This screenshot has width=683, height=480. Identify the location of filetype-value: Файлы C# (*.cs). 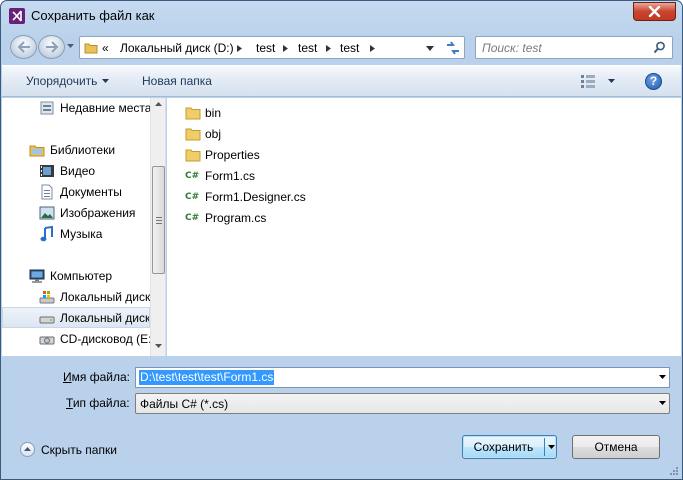
(184, 404).